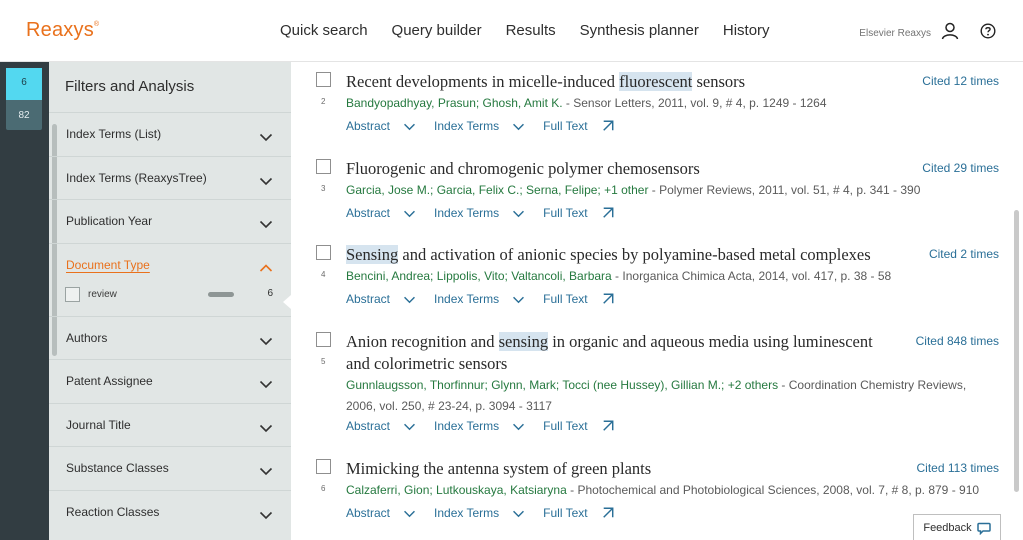 This screenshot has height=540, width=1023. I want to click on result-set-tab-active: 6, so click(24, 86).